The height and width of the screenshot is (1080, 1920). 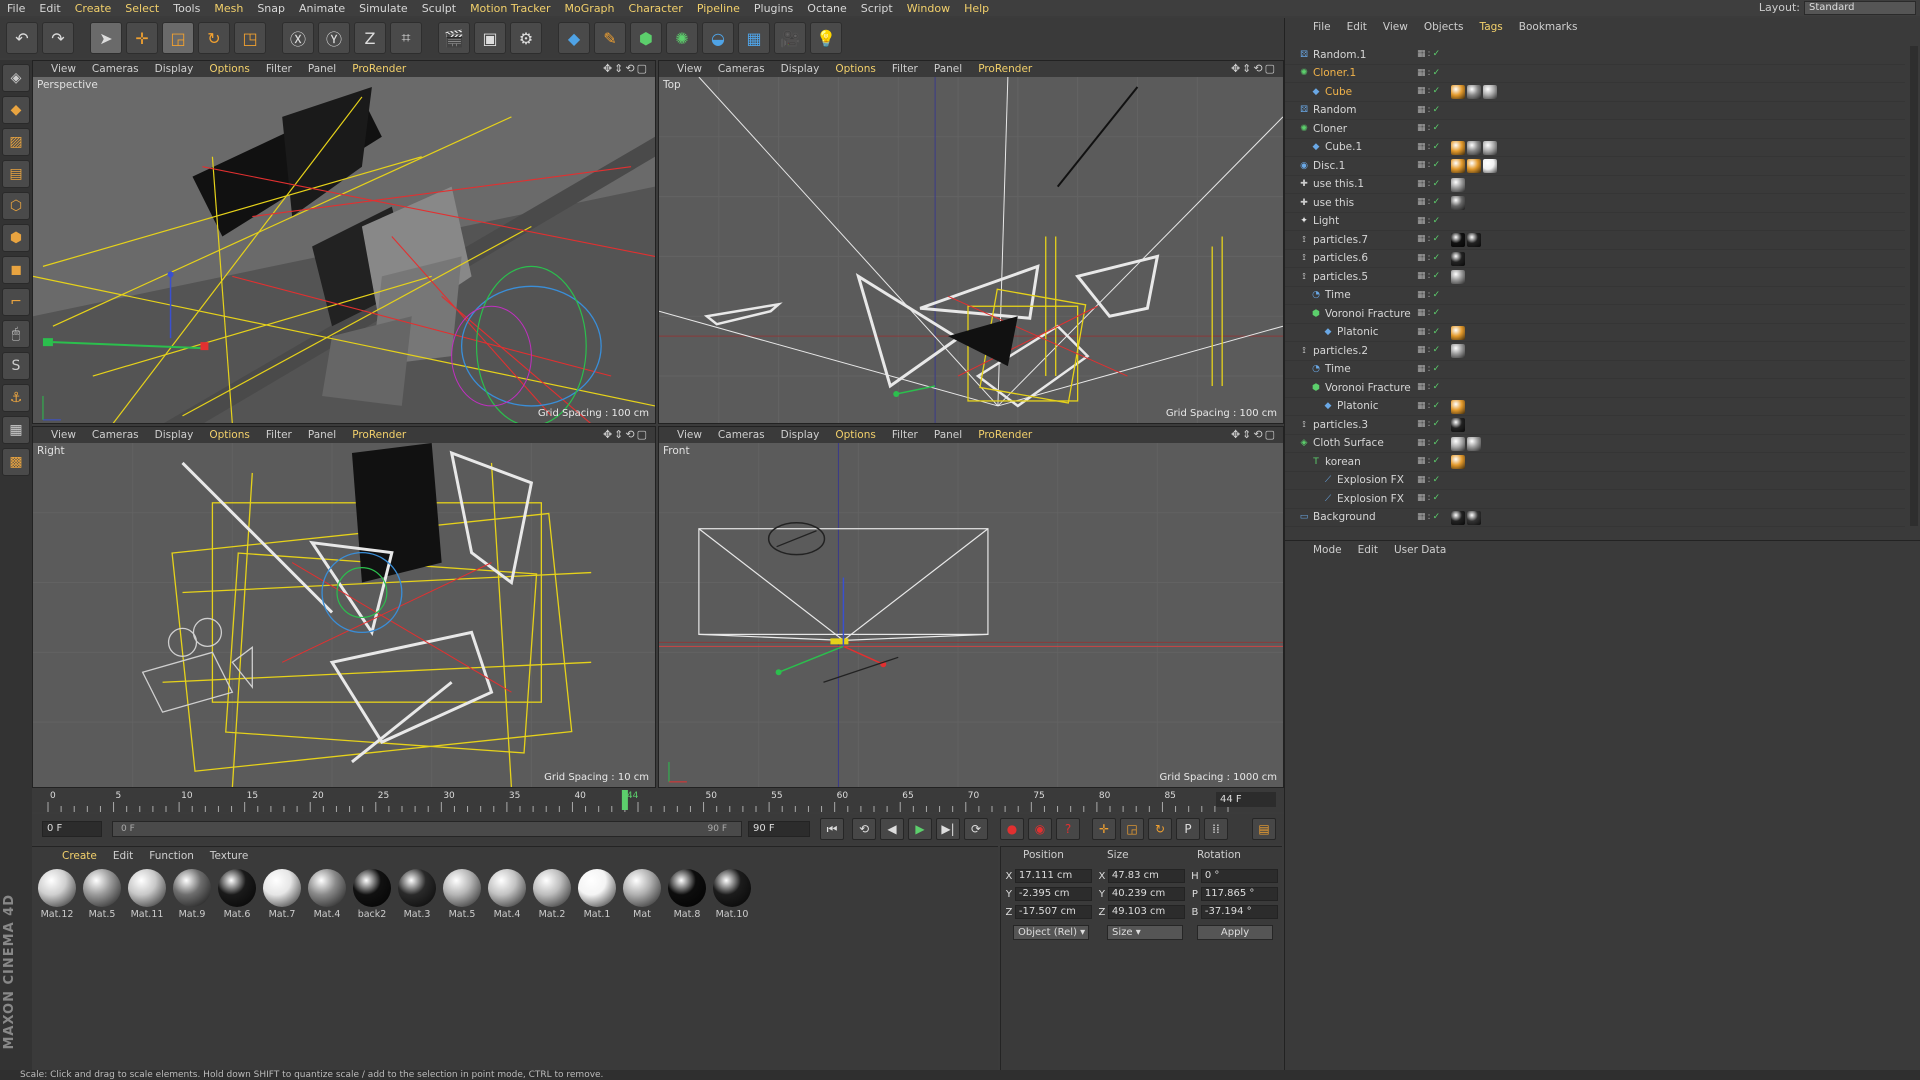 What do you see at coordinates (16, 142) in the screenshot?
I see `texture-mode-icon: ▨` at bounding box center [16, 142].